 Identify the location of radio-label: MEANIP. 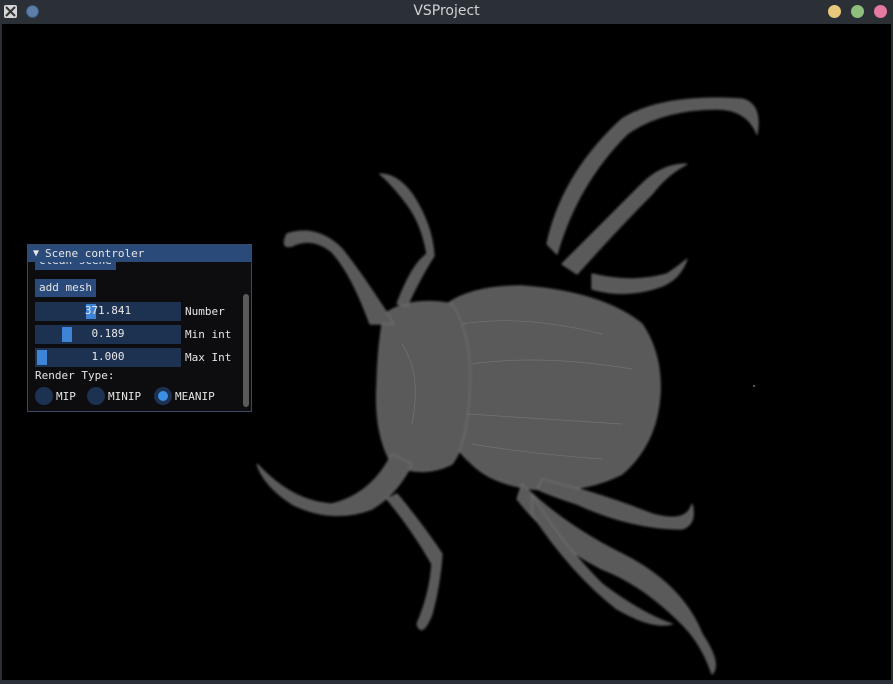
(195, 396).